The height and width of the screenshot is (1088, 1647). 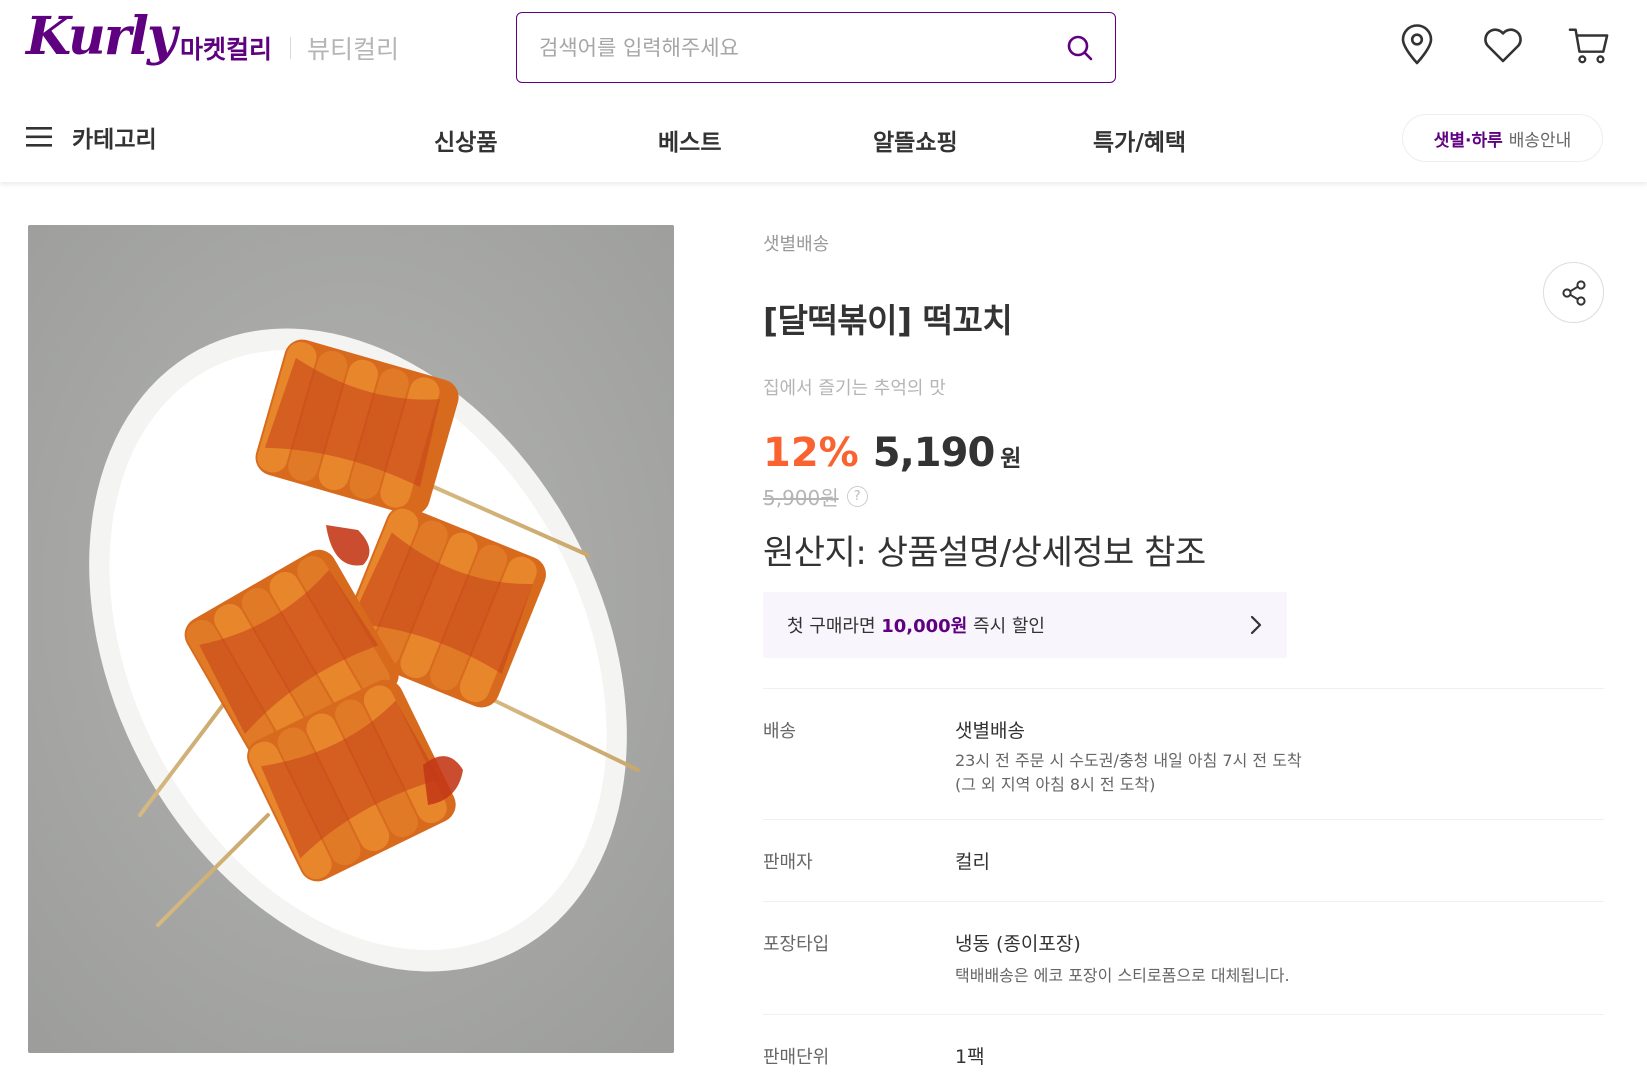 What do you see at coordinates (689, 140) in the screenshot?
I see `nav-best: 베스트` at bounding box center [689, 140].